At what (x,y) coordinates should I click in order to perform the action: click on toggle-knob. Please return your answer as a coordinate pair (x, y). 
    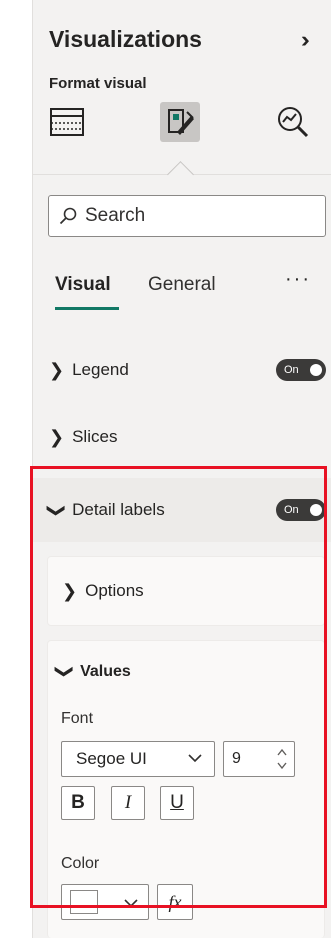
    Looking at the image, I should click on (316, 370).